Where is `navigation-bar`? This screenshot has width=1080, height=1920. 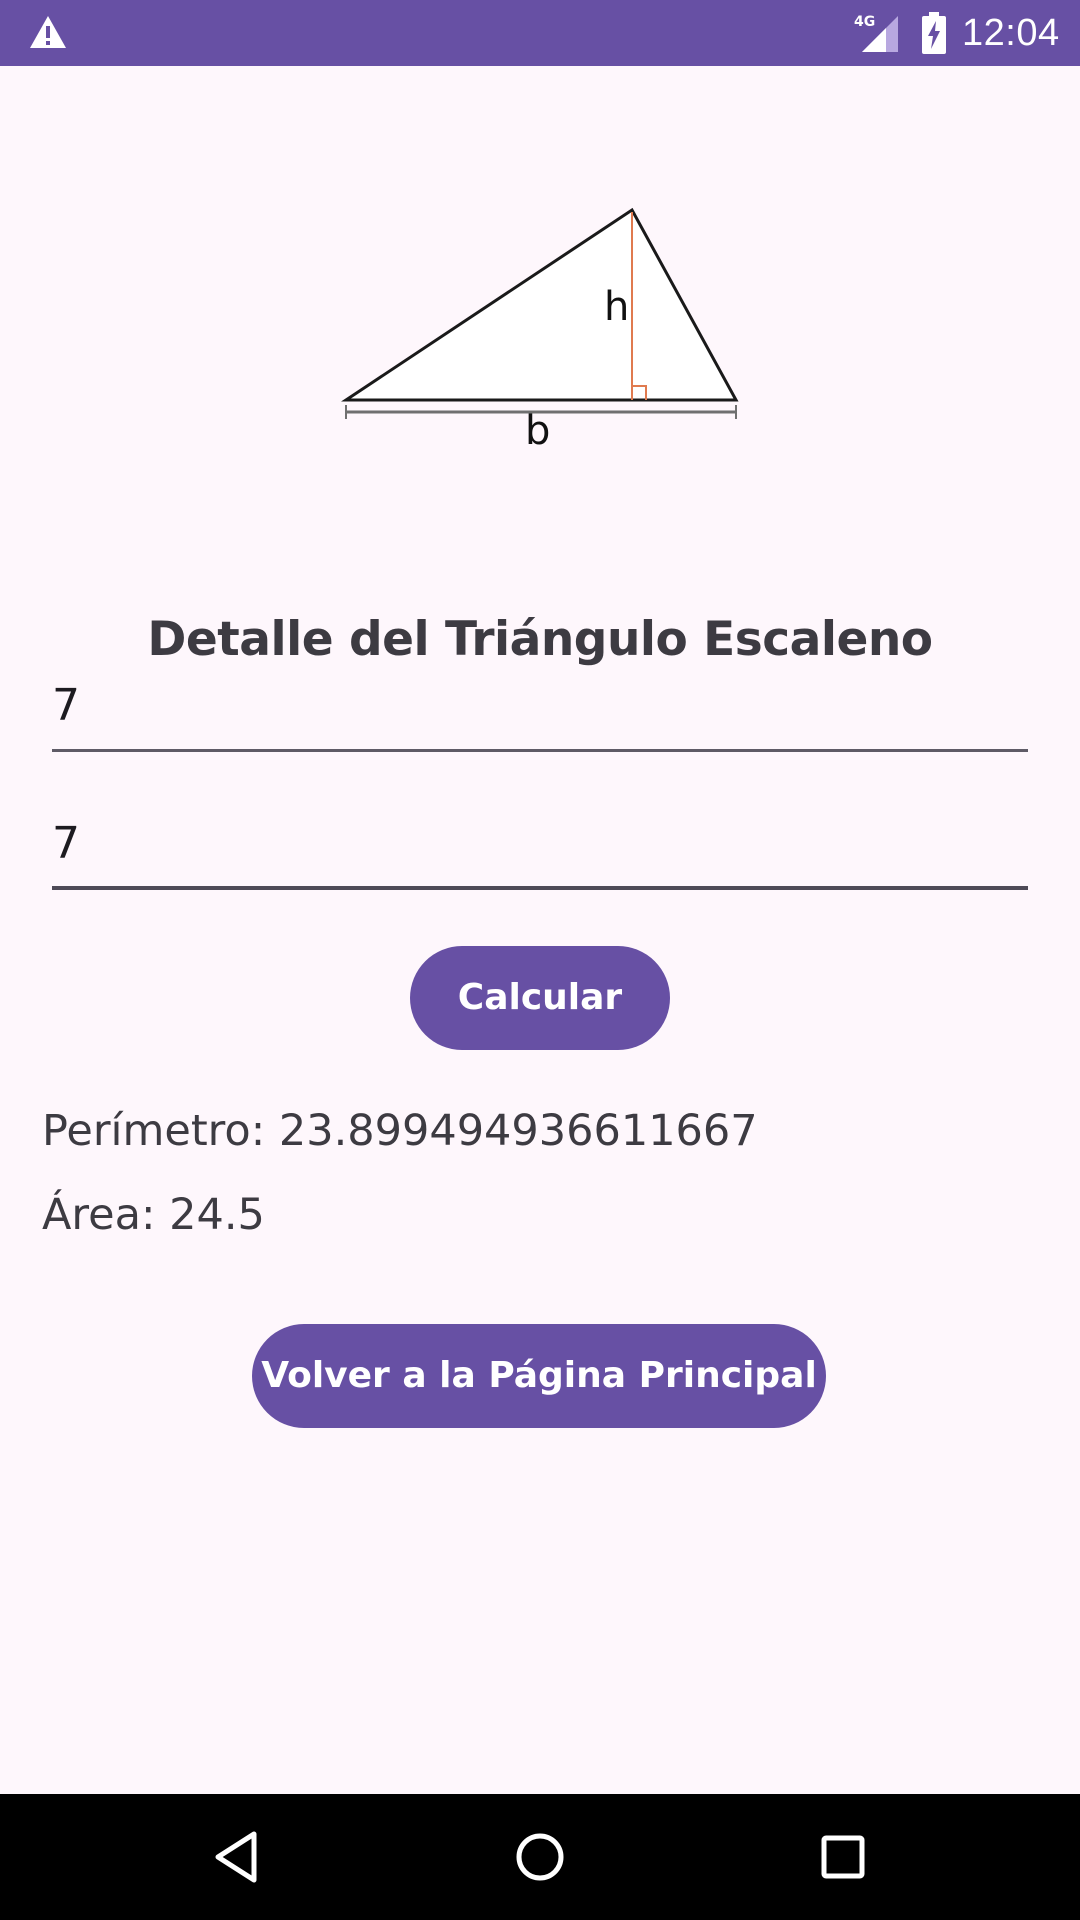 navigation-bar is located at coordinates (540, 1857).